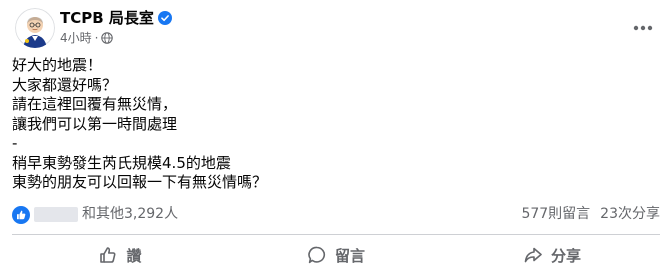 Image resolution: width=672 pixels, height=275 pixels. What do you see at coordinates (56, 214) in the screenshot?
I see `reactor-names-redacted` at bounding box center [56, 214].